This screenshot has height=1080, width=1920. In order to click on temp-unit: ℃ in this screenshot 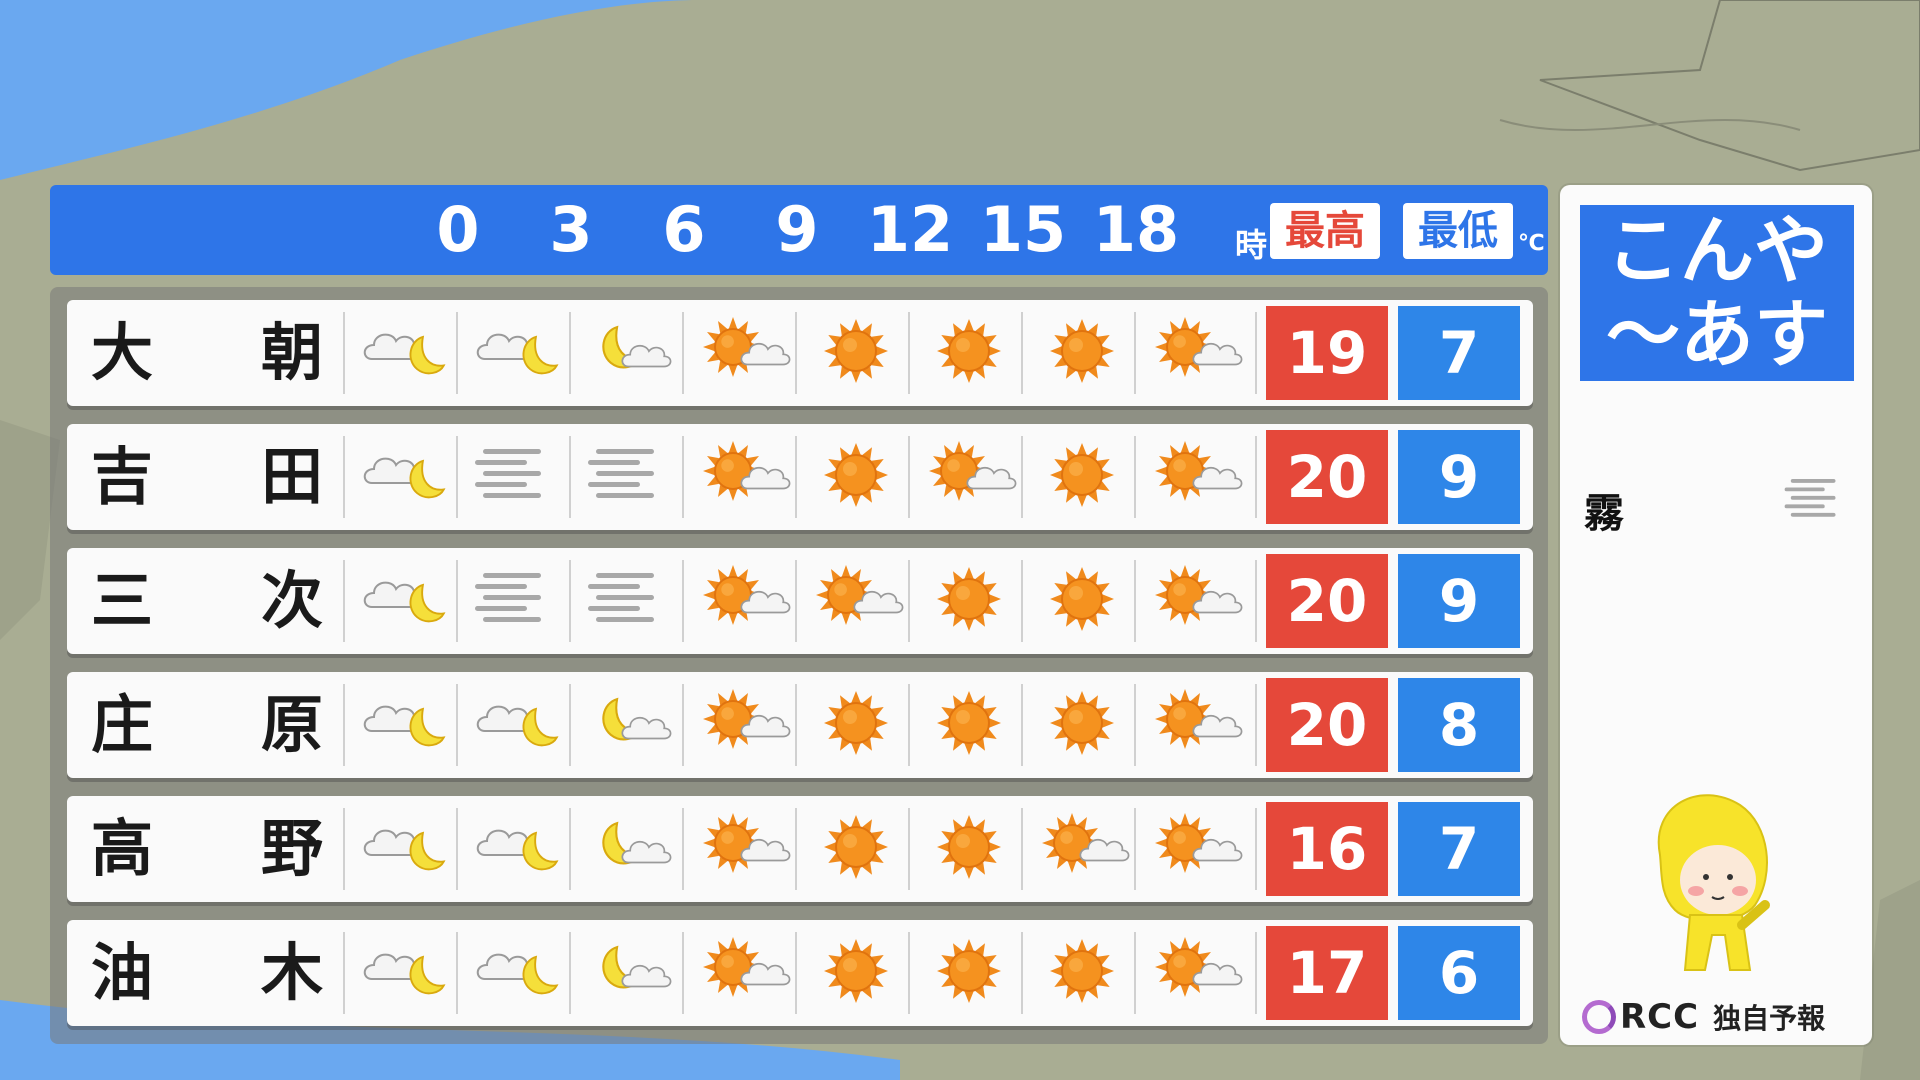, I will do `click(1531, 243)`.